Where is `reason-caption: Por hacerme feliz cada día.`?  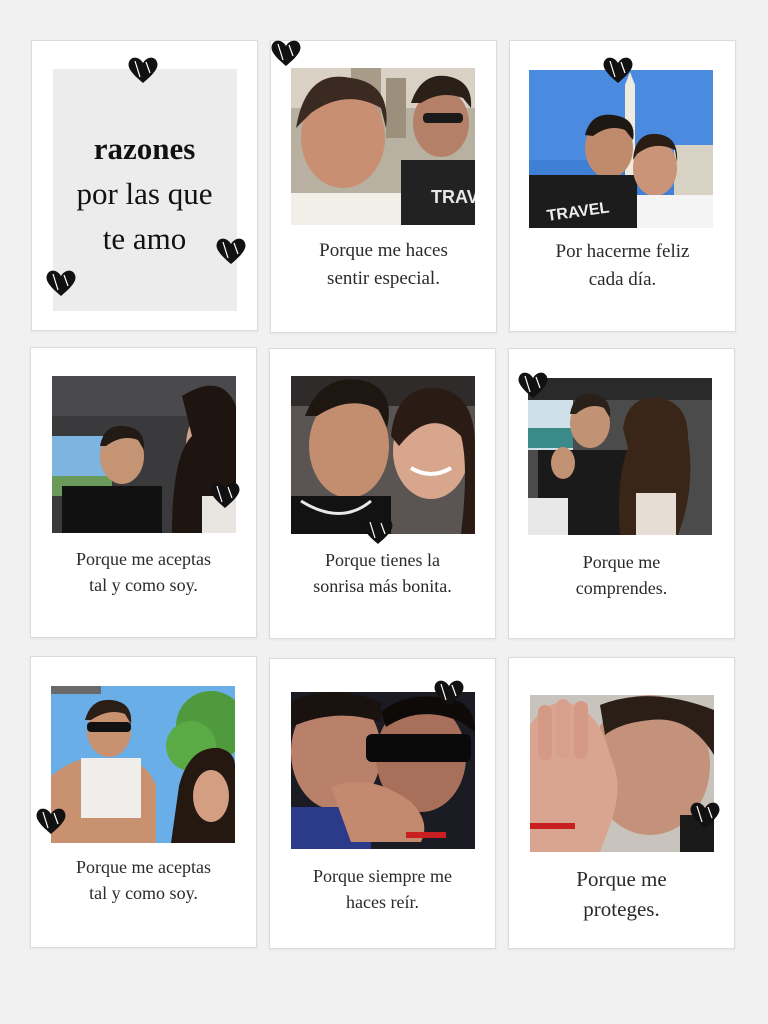 reason-caption: Por hacerme feliz cada día. is located at coordinates (622, 265).